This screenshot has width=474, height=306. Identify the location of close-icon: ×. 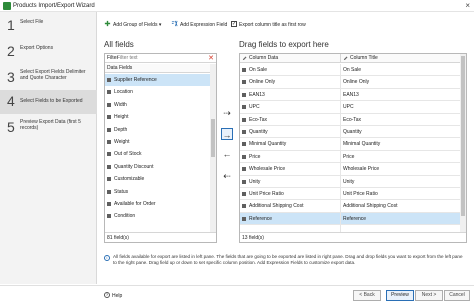
(467, 6).